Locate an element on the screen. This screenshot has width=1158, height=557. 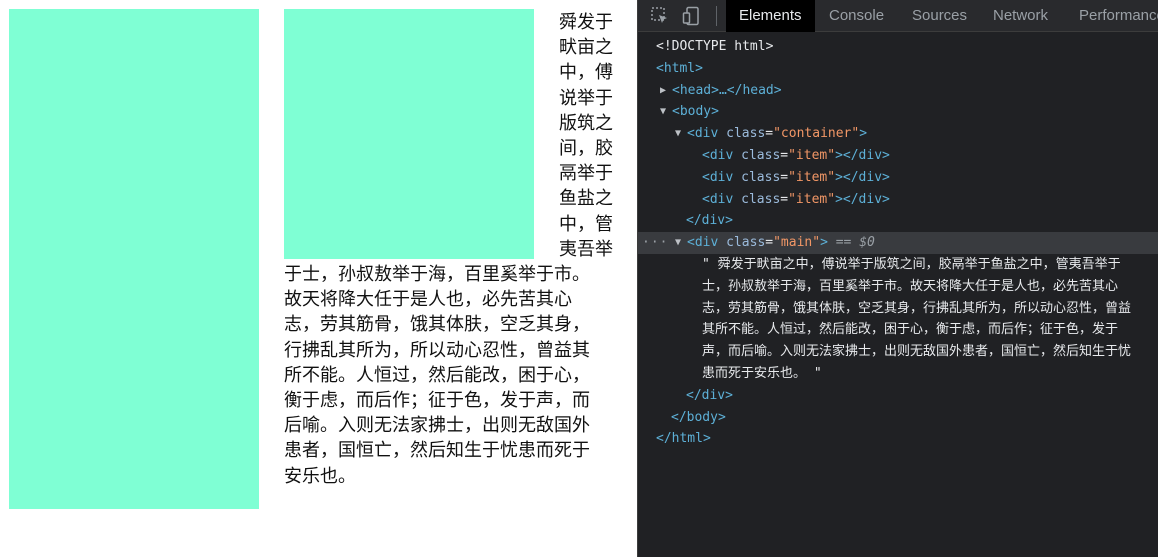
body-open-tag: <body> is located at coordinates (695, 112).